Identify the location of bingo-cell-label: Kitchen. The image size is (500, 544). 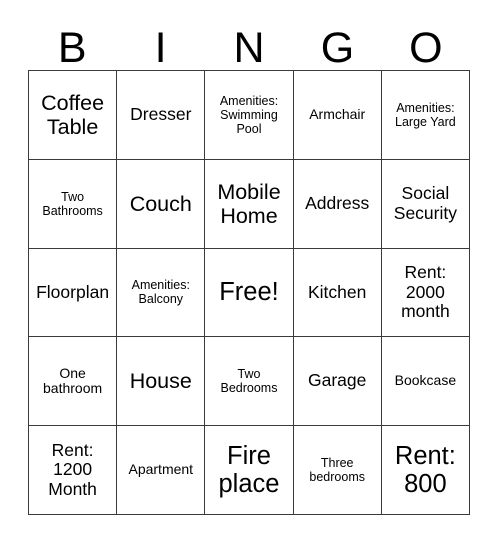
(337, 291).